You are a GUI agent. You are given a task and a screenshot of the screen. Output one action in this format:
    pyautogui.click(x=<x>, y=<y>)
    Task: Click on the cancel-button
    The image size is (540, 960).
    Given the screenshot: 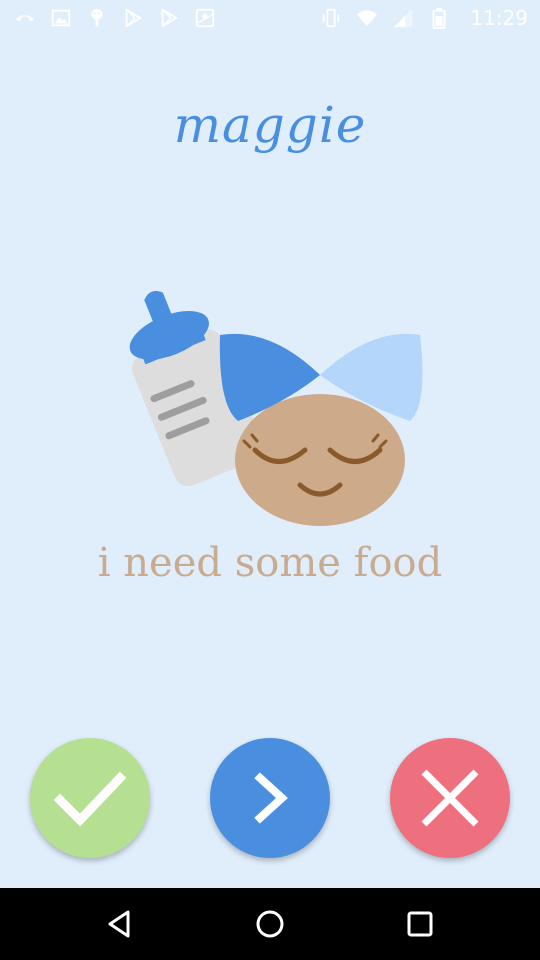 What is the action you would take?
    pyautogui.click(x=450, y=798)
    